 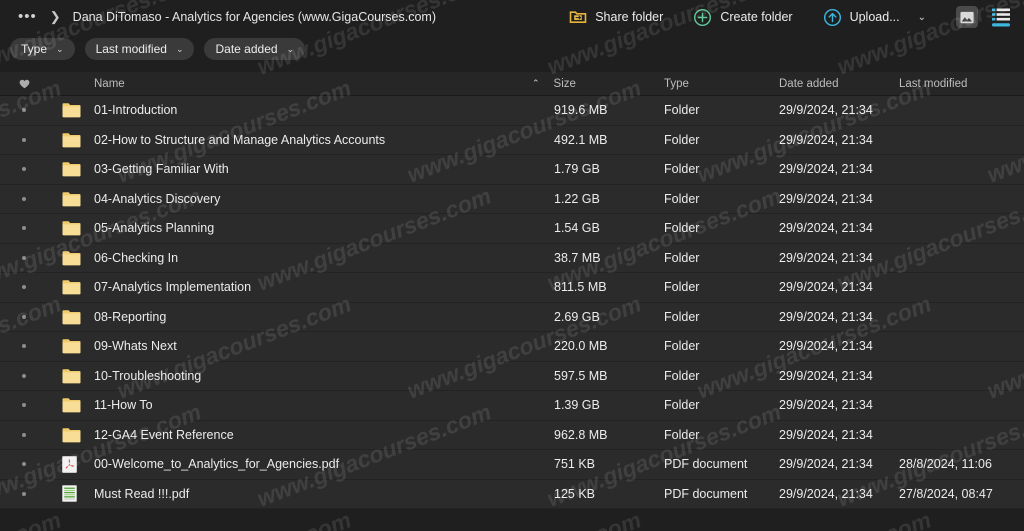 I want to click on filter-date-added-label: Date added, so click(x=246, y=49).